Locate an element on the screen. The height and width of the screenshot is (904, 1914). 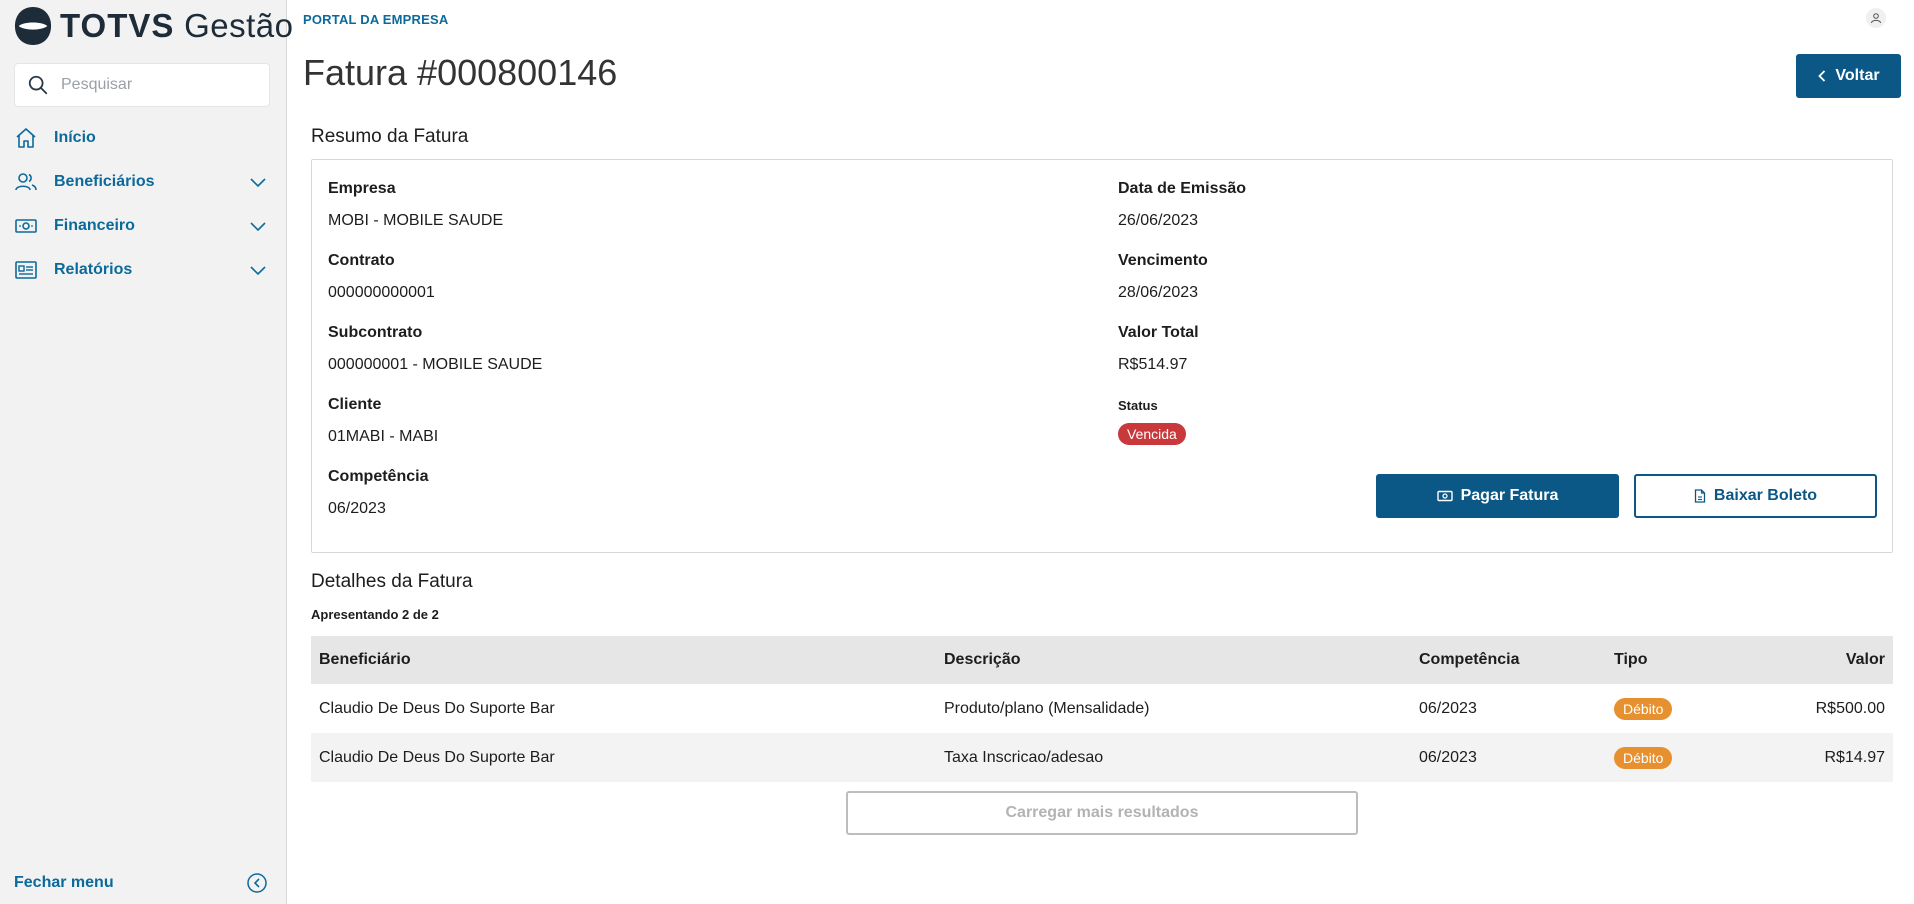
cell-valor: R$14.97 is located at coordinates (1855, 757).